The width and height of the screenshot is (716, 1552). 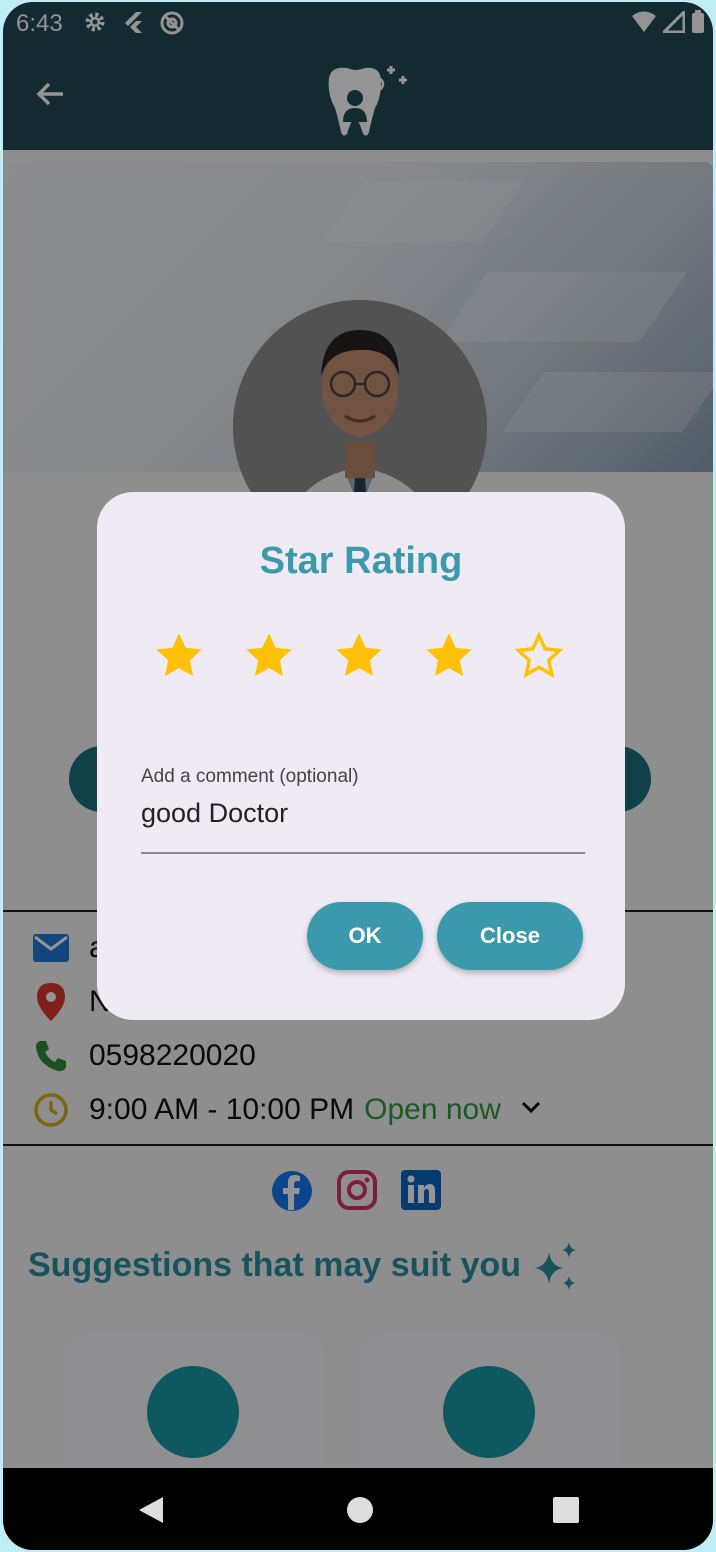 I want to click on comment-input: good Doctor, so click(x=214, y=813).